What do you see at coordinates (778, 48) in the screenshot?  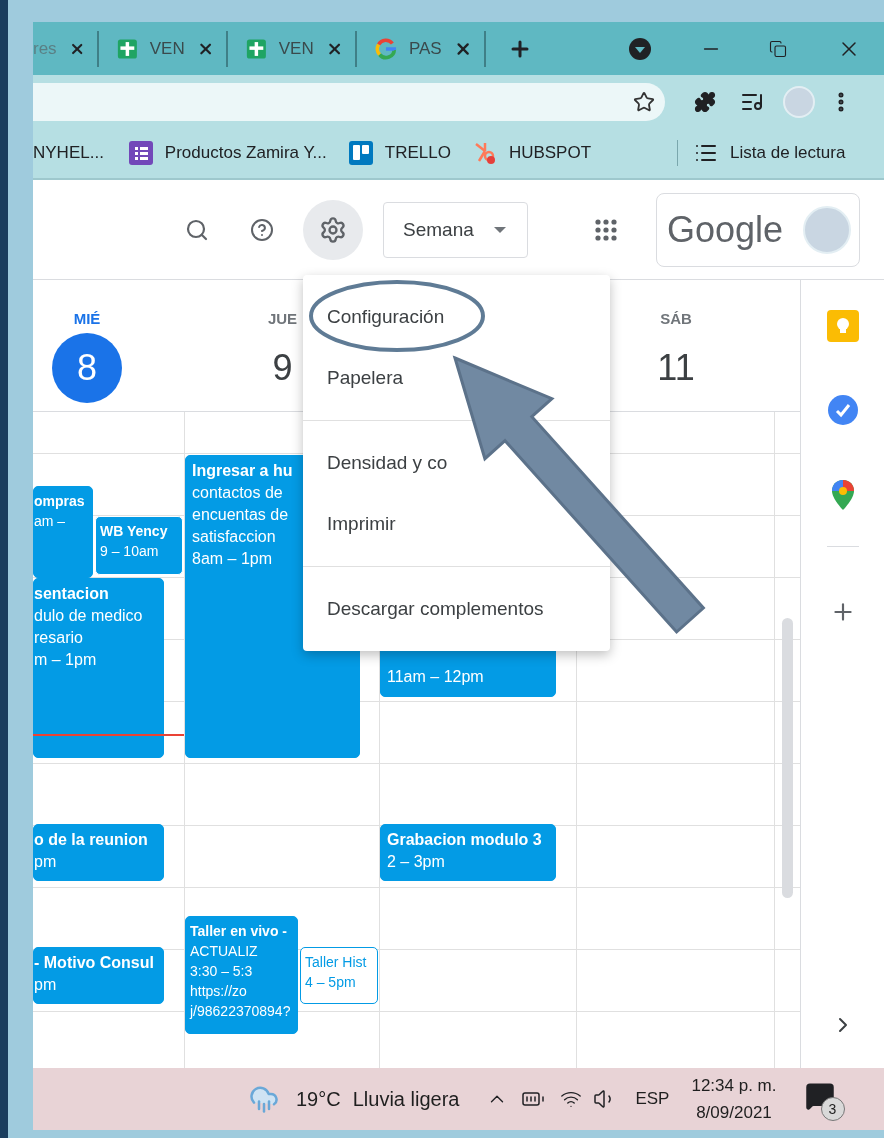 I see `restore-icon` at bounding box center [778, 48].